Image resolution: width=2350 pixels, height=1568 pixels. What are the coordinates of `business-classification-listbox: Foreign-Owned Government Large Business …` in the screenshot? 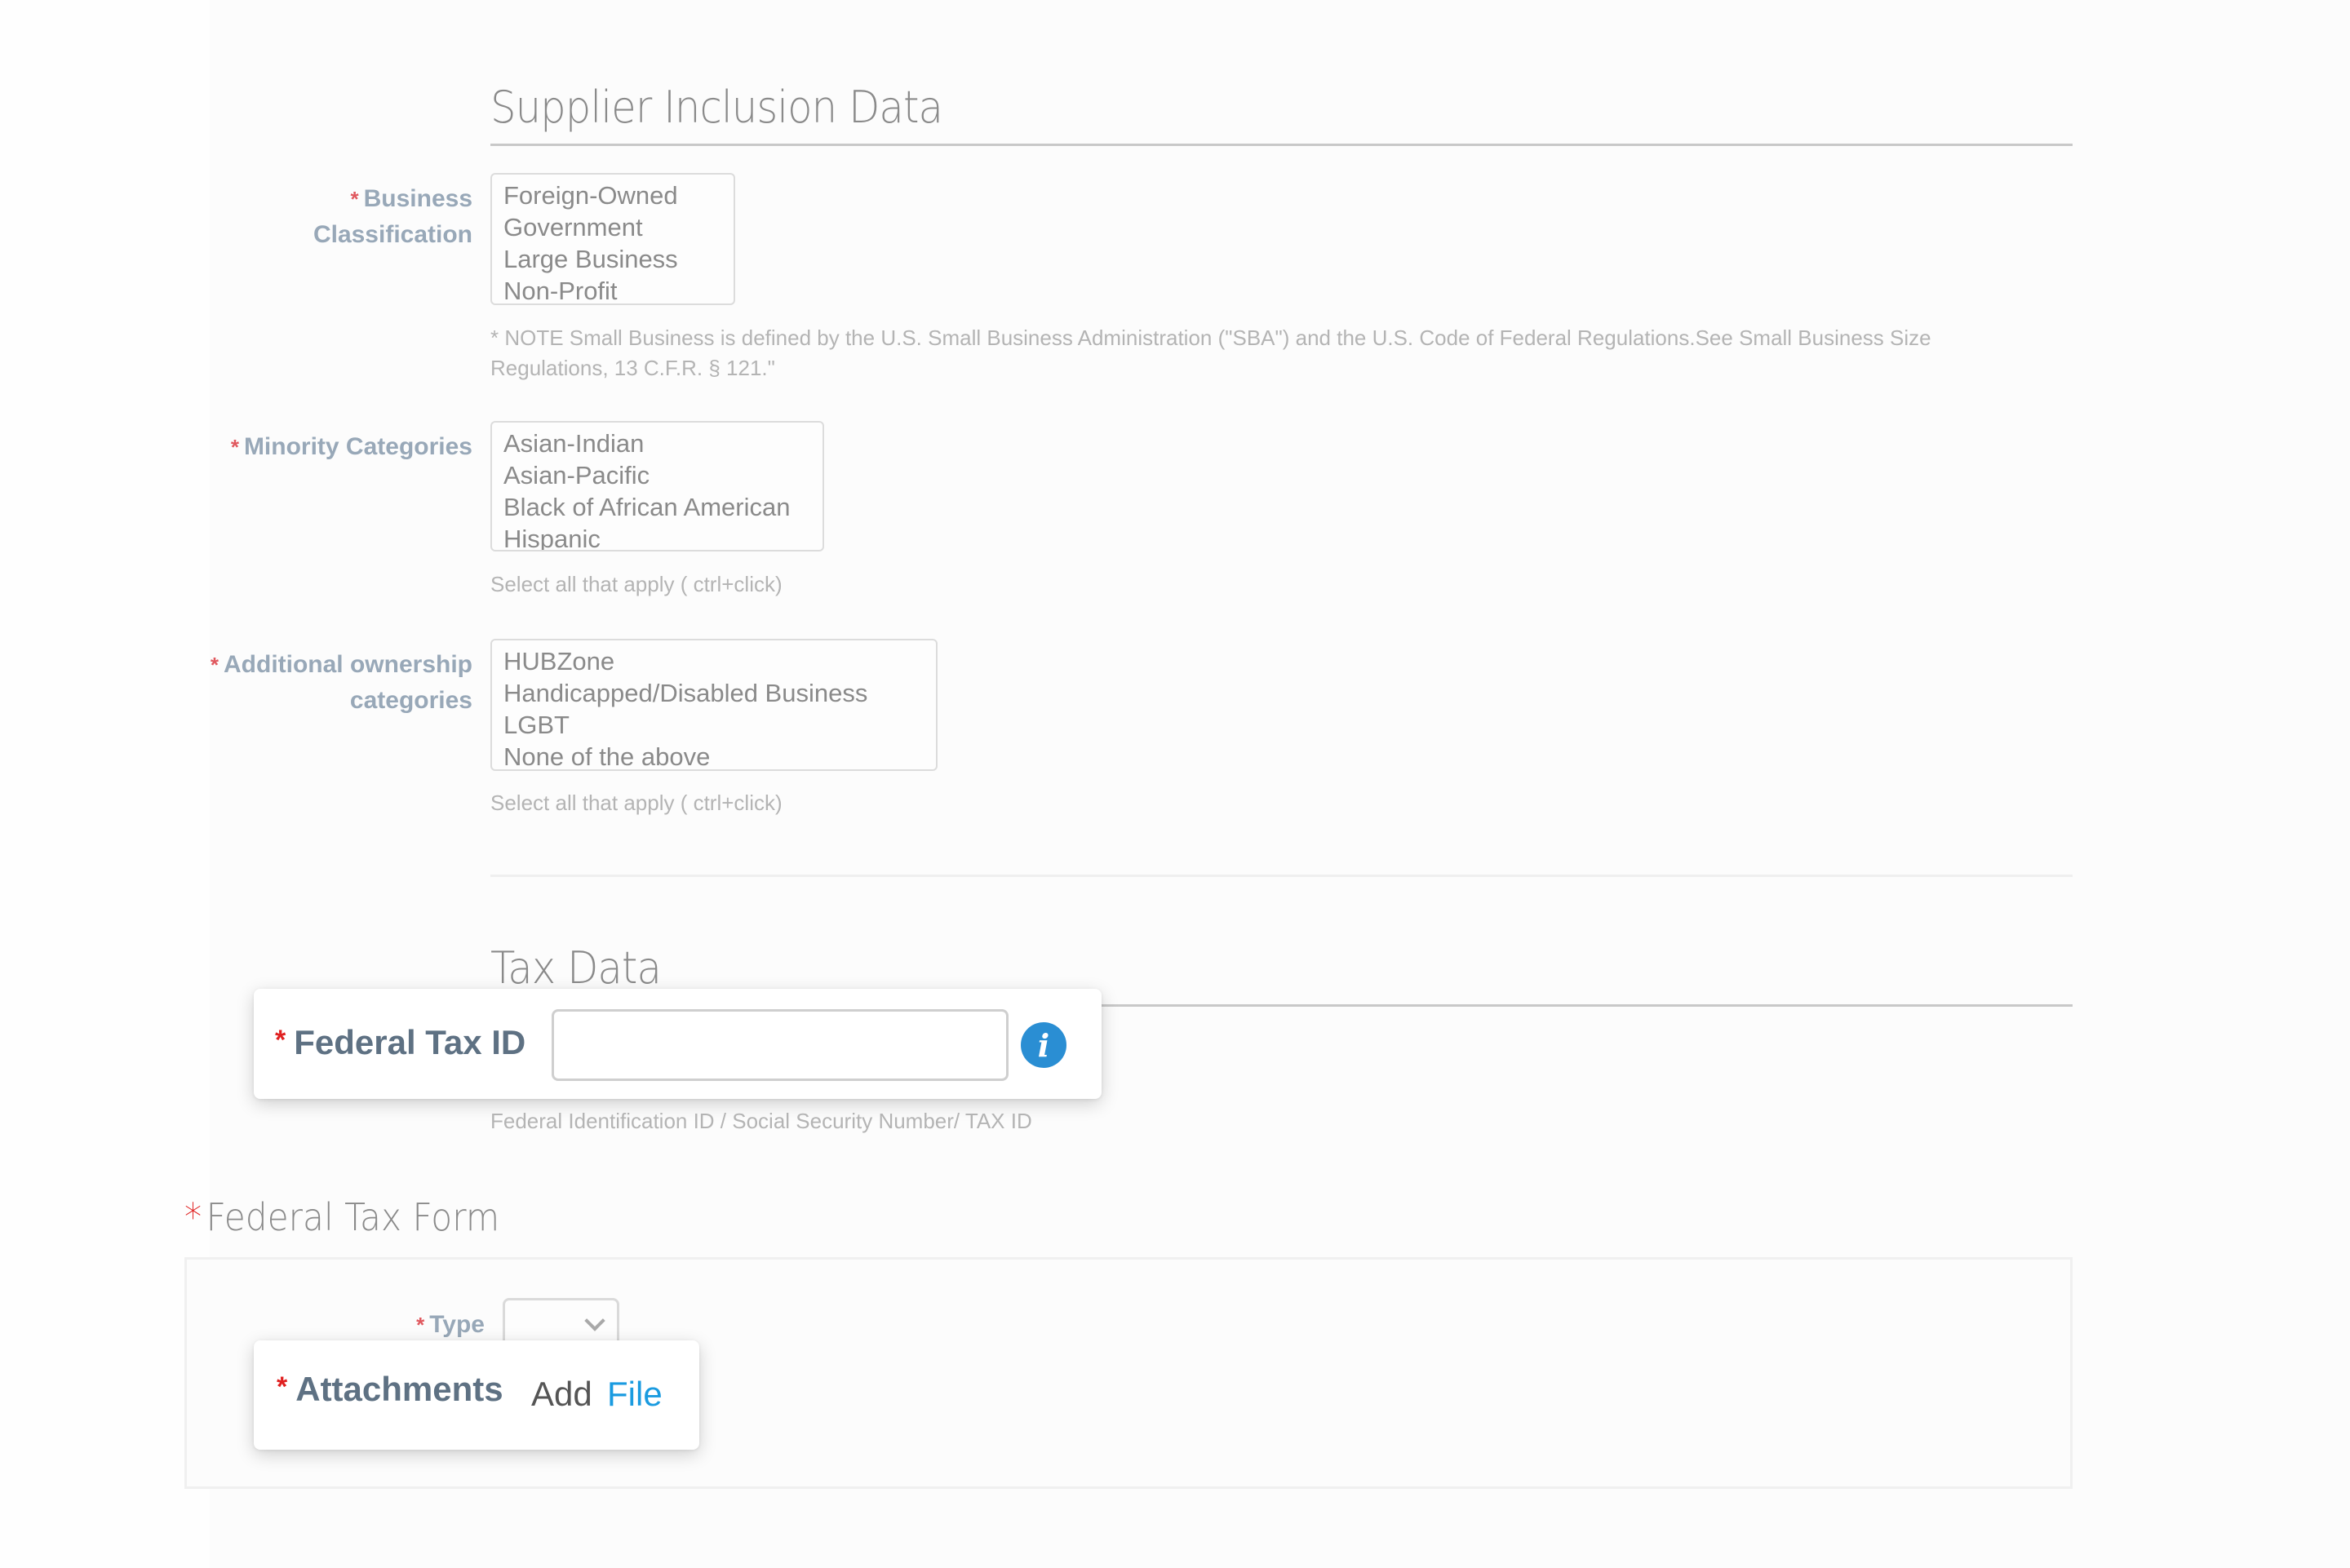 It's located at (612, 239).